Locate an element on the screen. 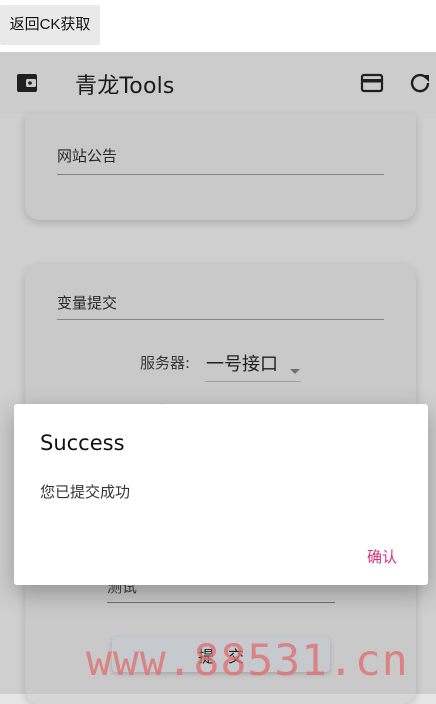  back-to-ck-button: 返回CK获取 is located at coordinates (50, 25).